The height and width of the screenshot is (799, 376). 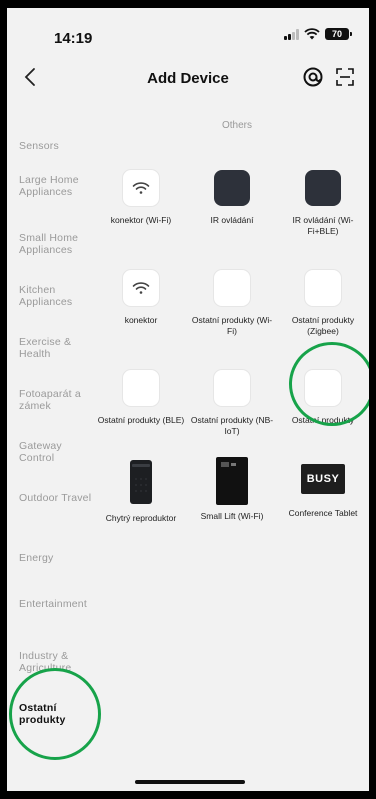 I want to click on product-label: konektor, so click(x=141, y=320).